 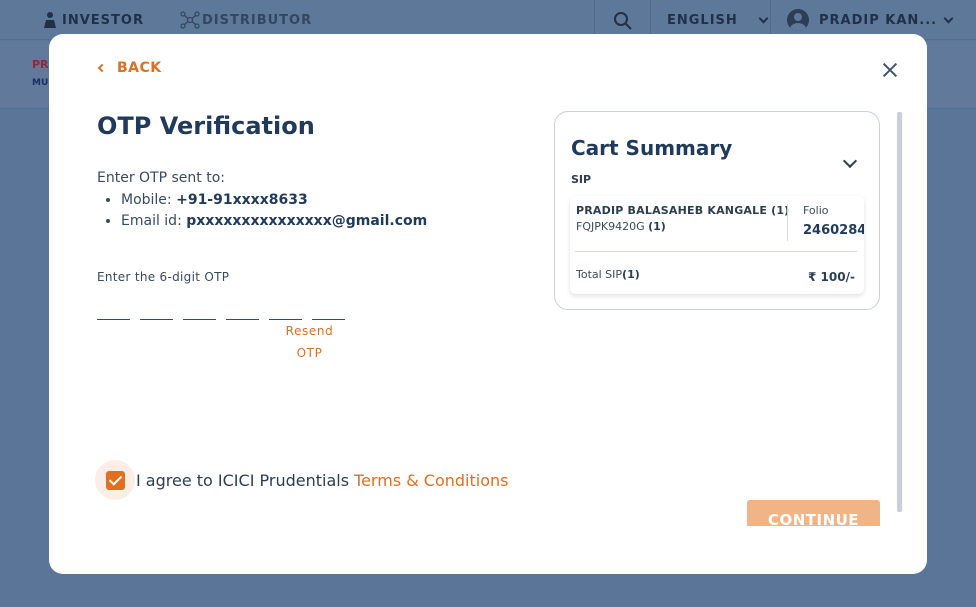 I want to click on total-label-text: Total SIP, so click(x=599, y=274).